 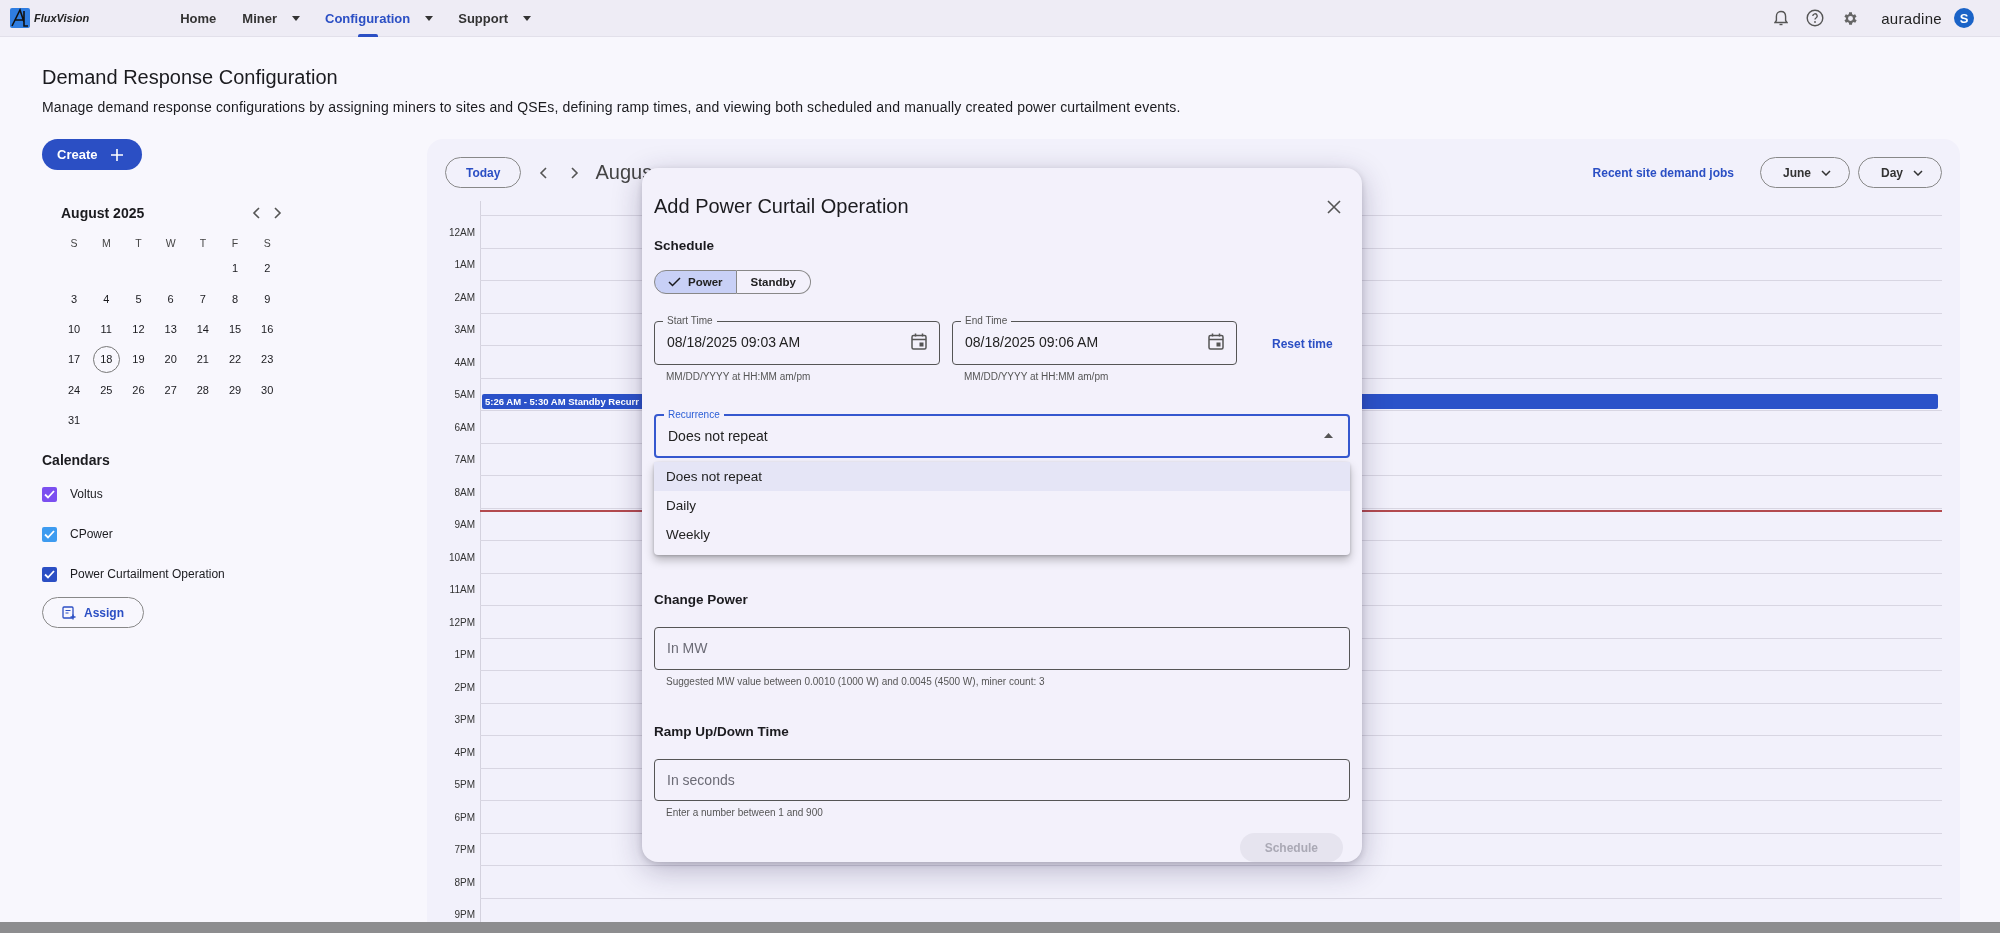 I want to click on calendar-day: 11, so click(x=106, y=329).